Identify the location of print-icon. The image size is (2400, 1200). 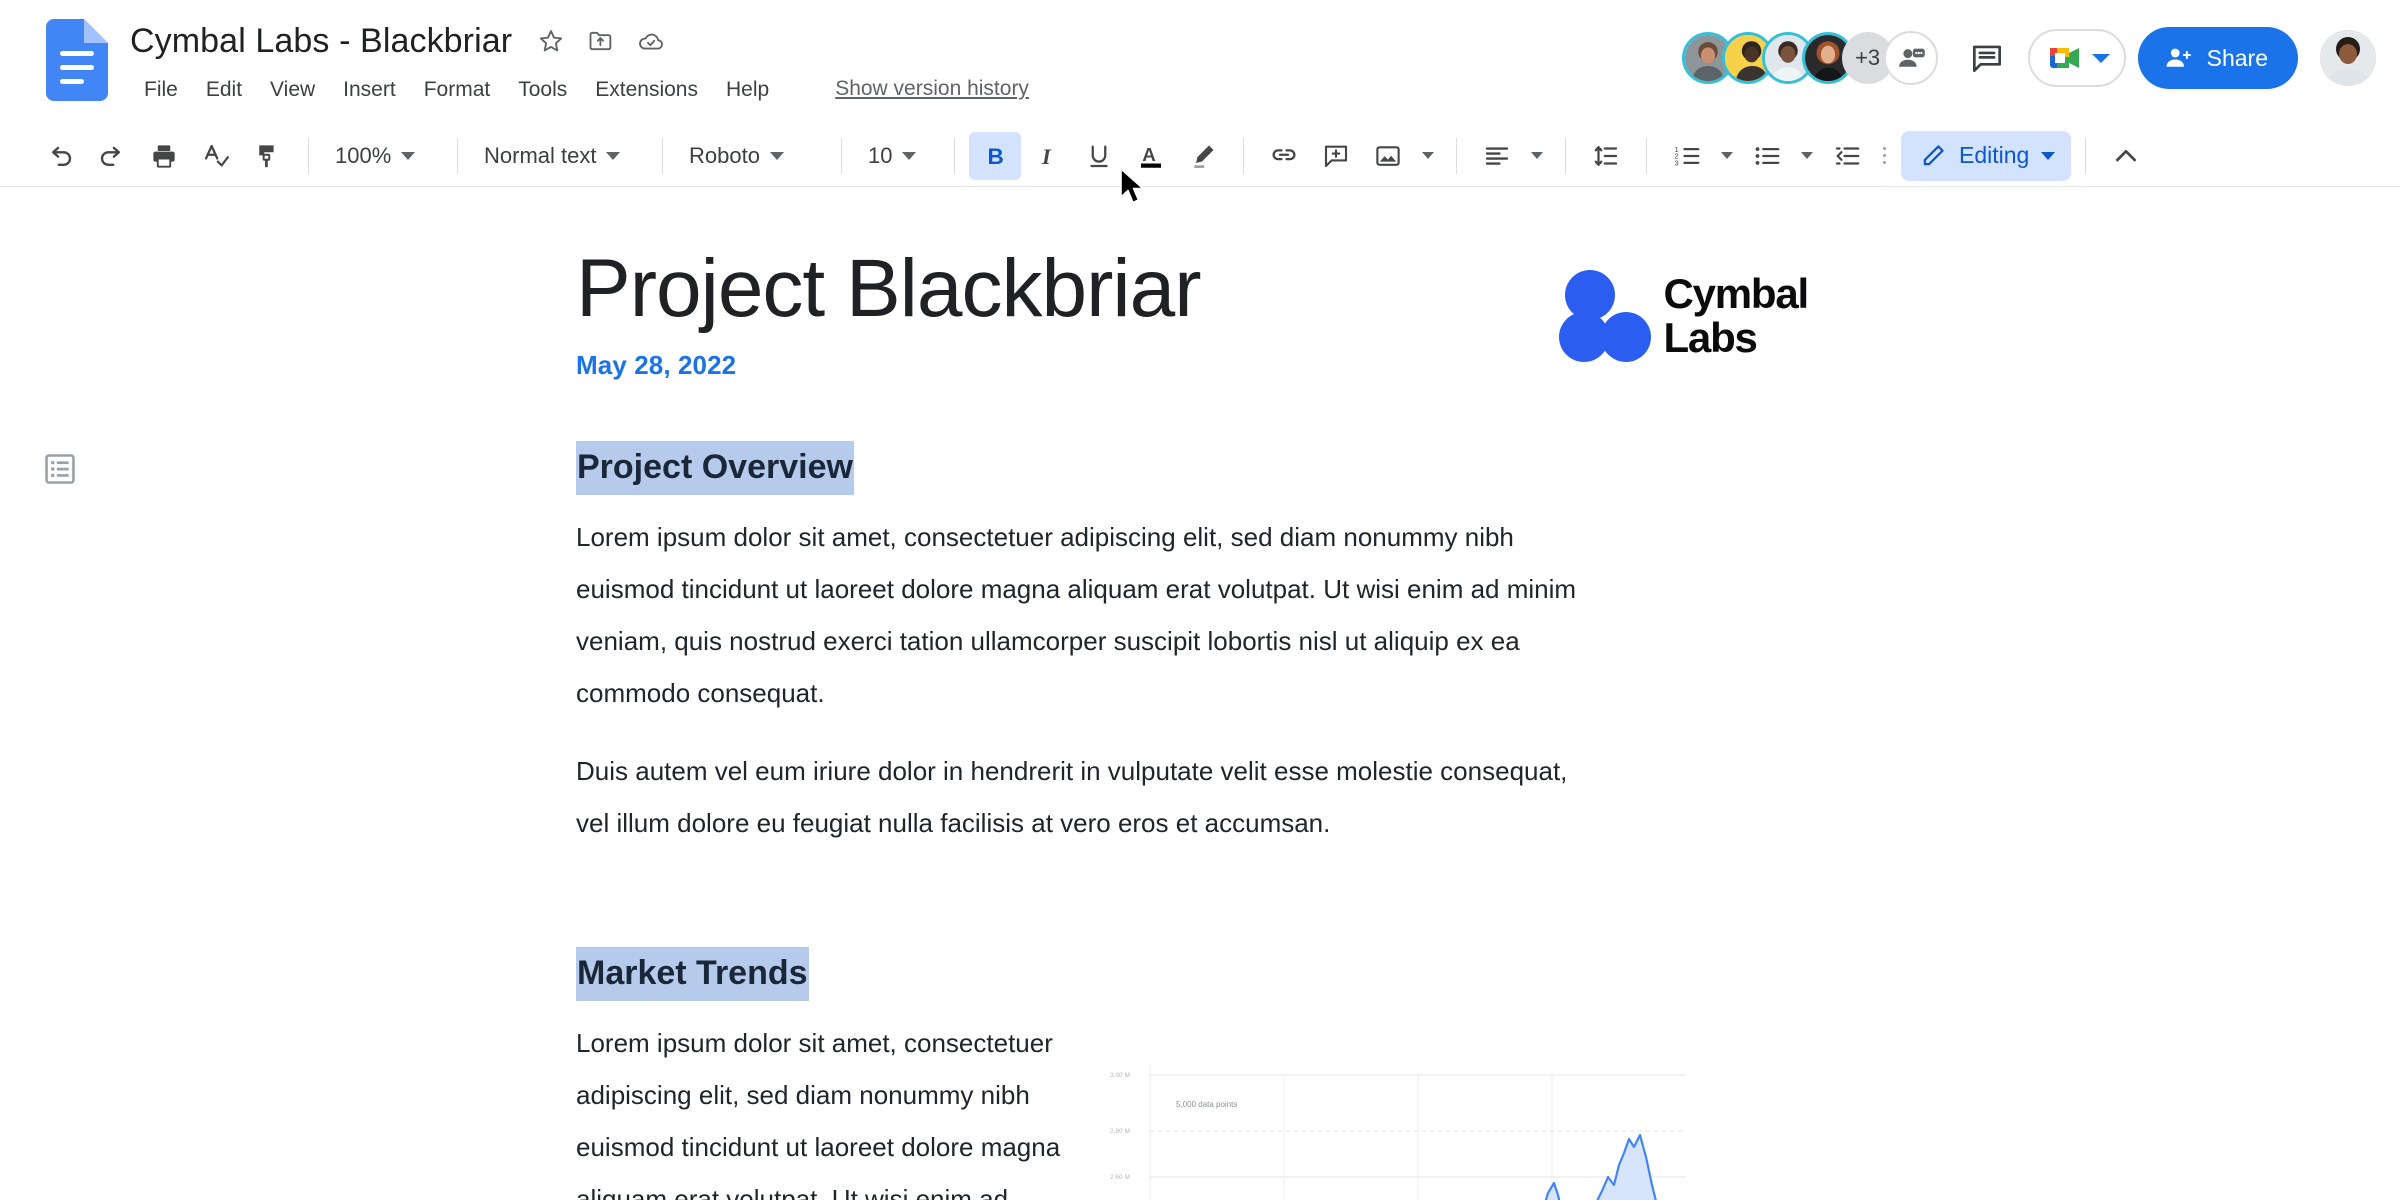
(164, 156).